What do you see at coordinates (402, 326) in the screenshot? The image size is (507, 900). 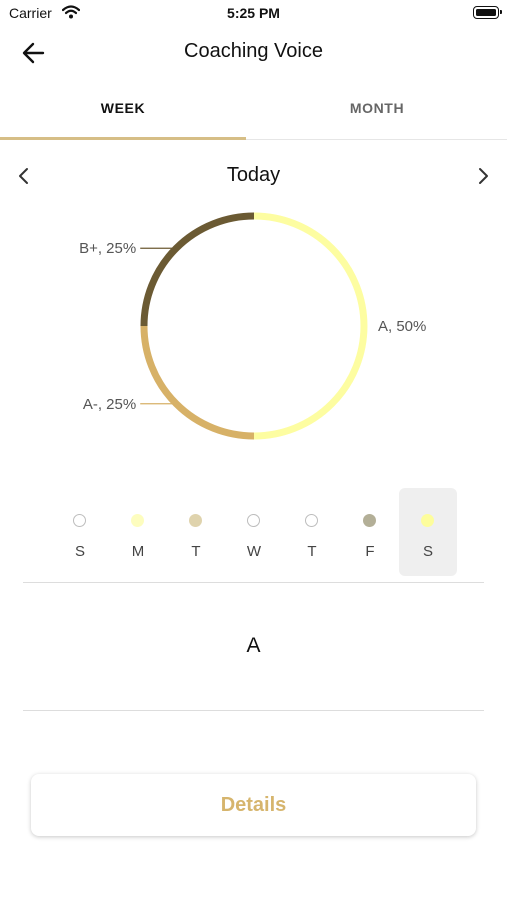 I see `donut-data-label: A, 50%` at bounding box center [402, 326].